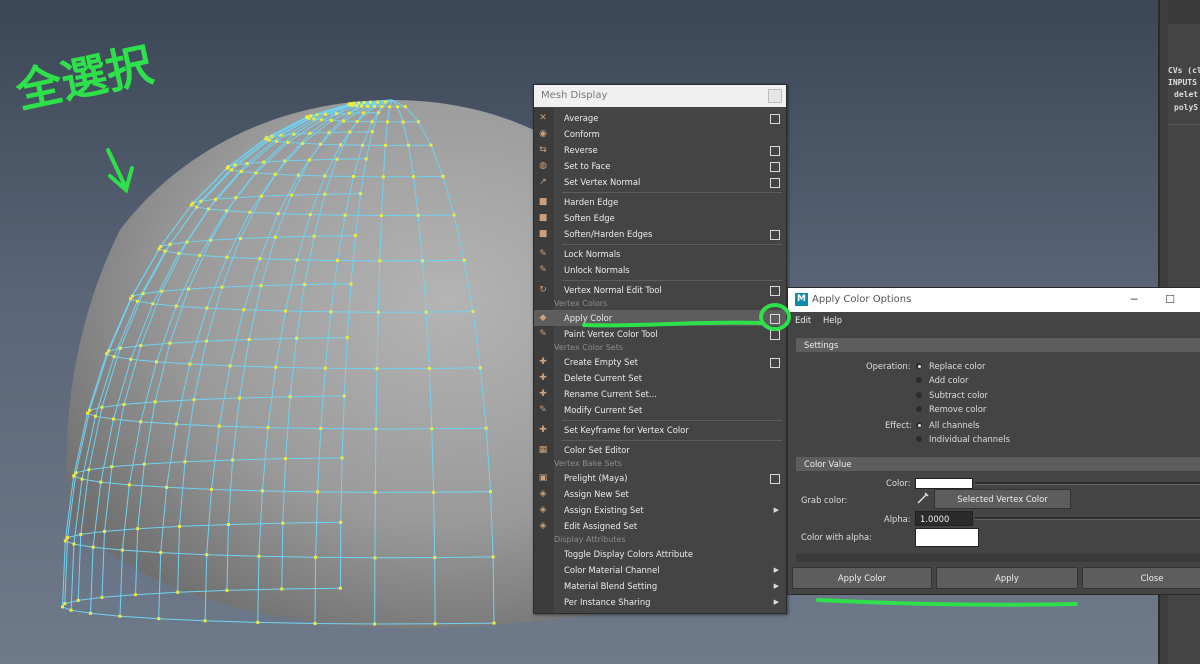 This screenshot has height=664, width=1200. Describe the element at coordinates (1087, 518) in the screenshot. I see `alpha-slider` at that location.